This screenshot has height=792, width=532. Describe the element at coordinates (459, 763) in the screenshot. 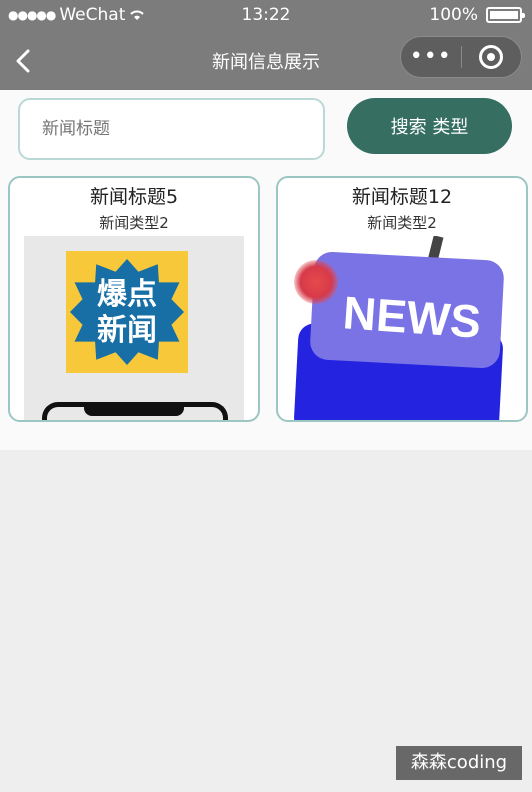

I see `watermark: 森森coding` at that location.